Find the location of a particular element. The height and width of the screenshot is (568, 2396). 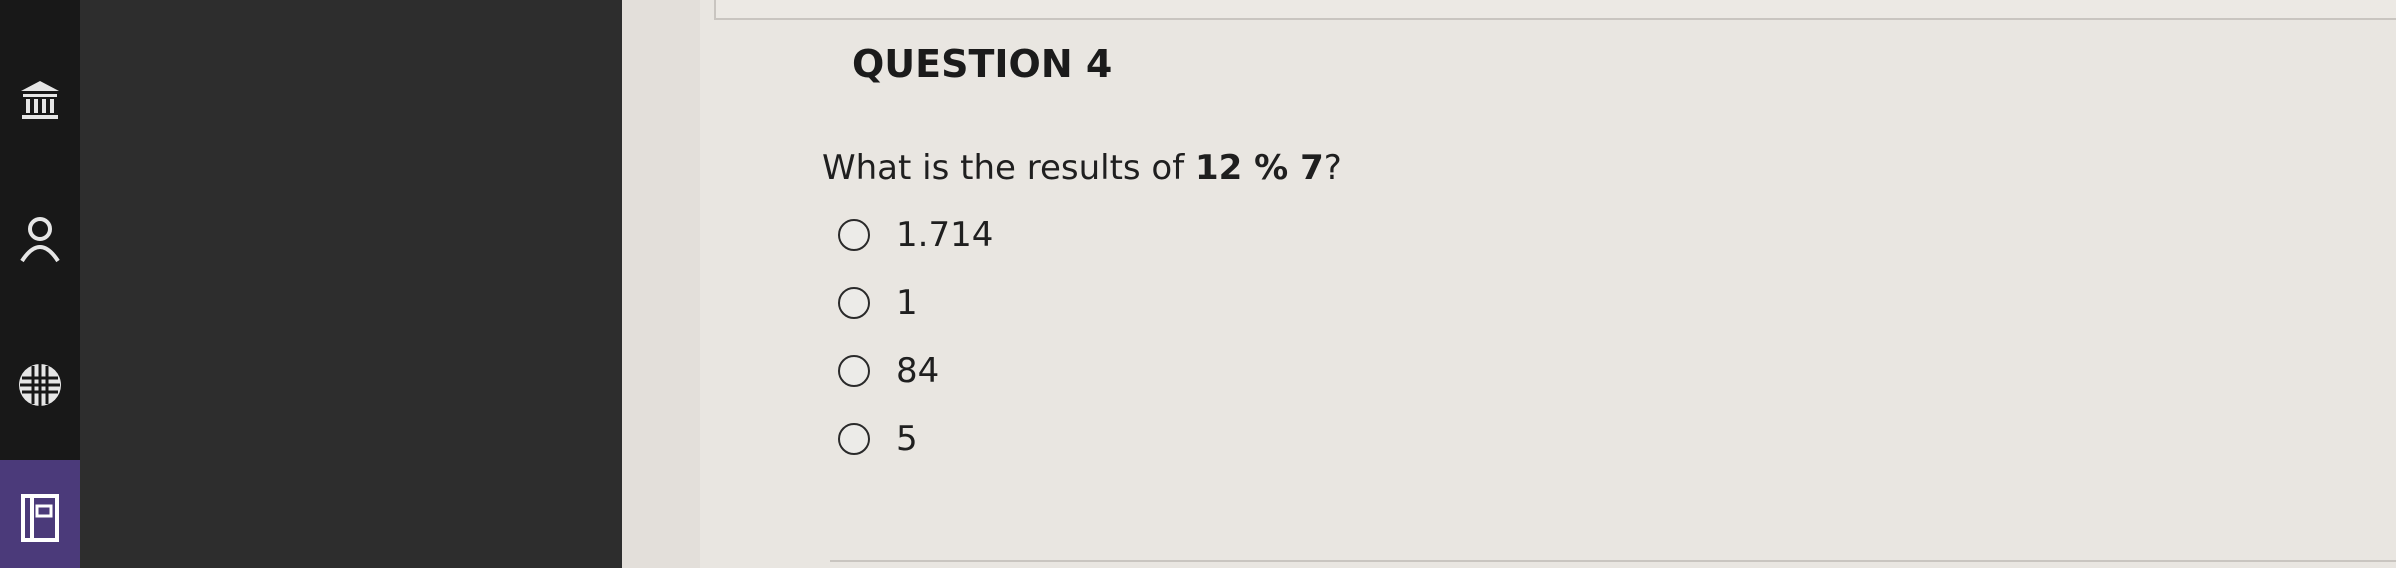

answer-option: 1.714 is located at coordinates (915, 235).